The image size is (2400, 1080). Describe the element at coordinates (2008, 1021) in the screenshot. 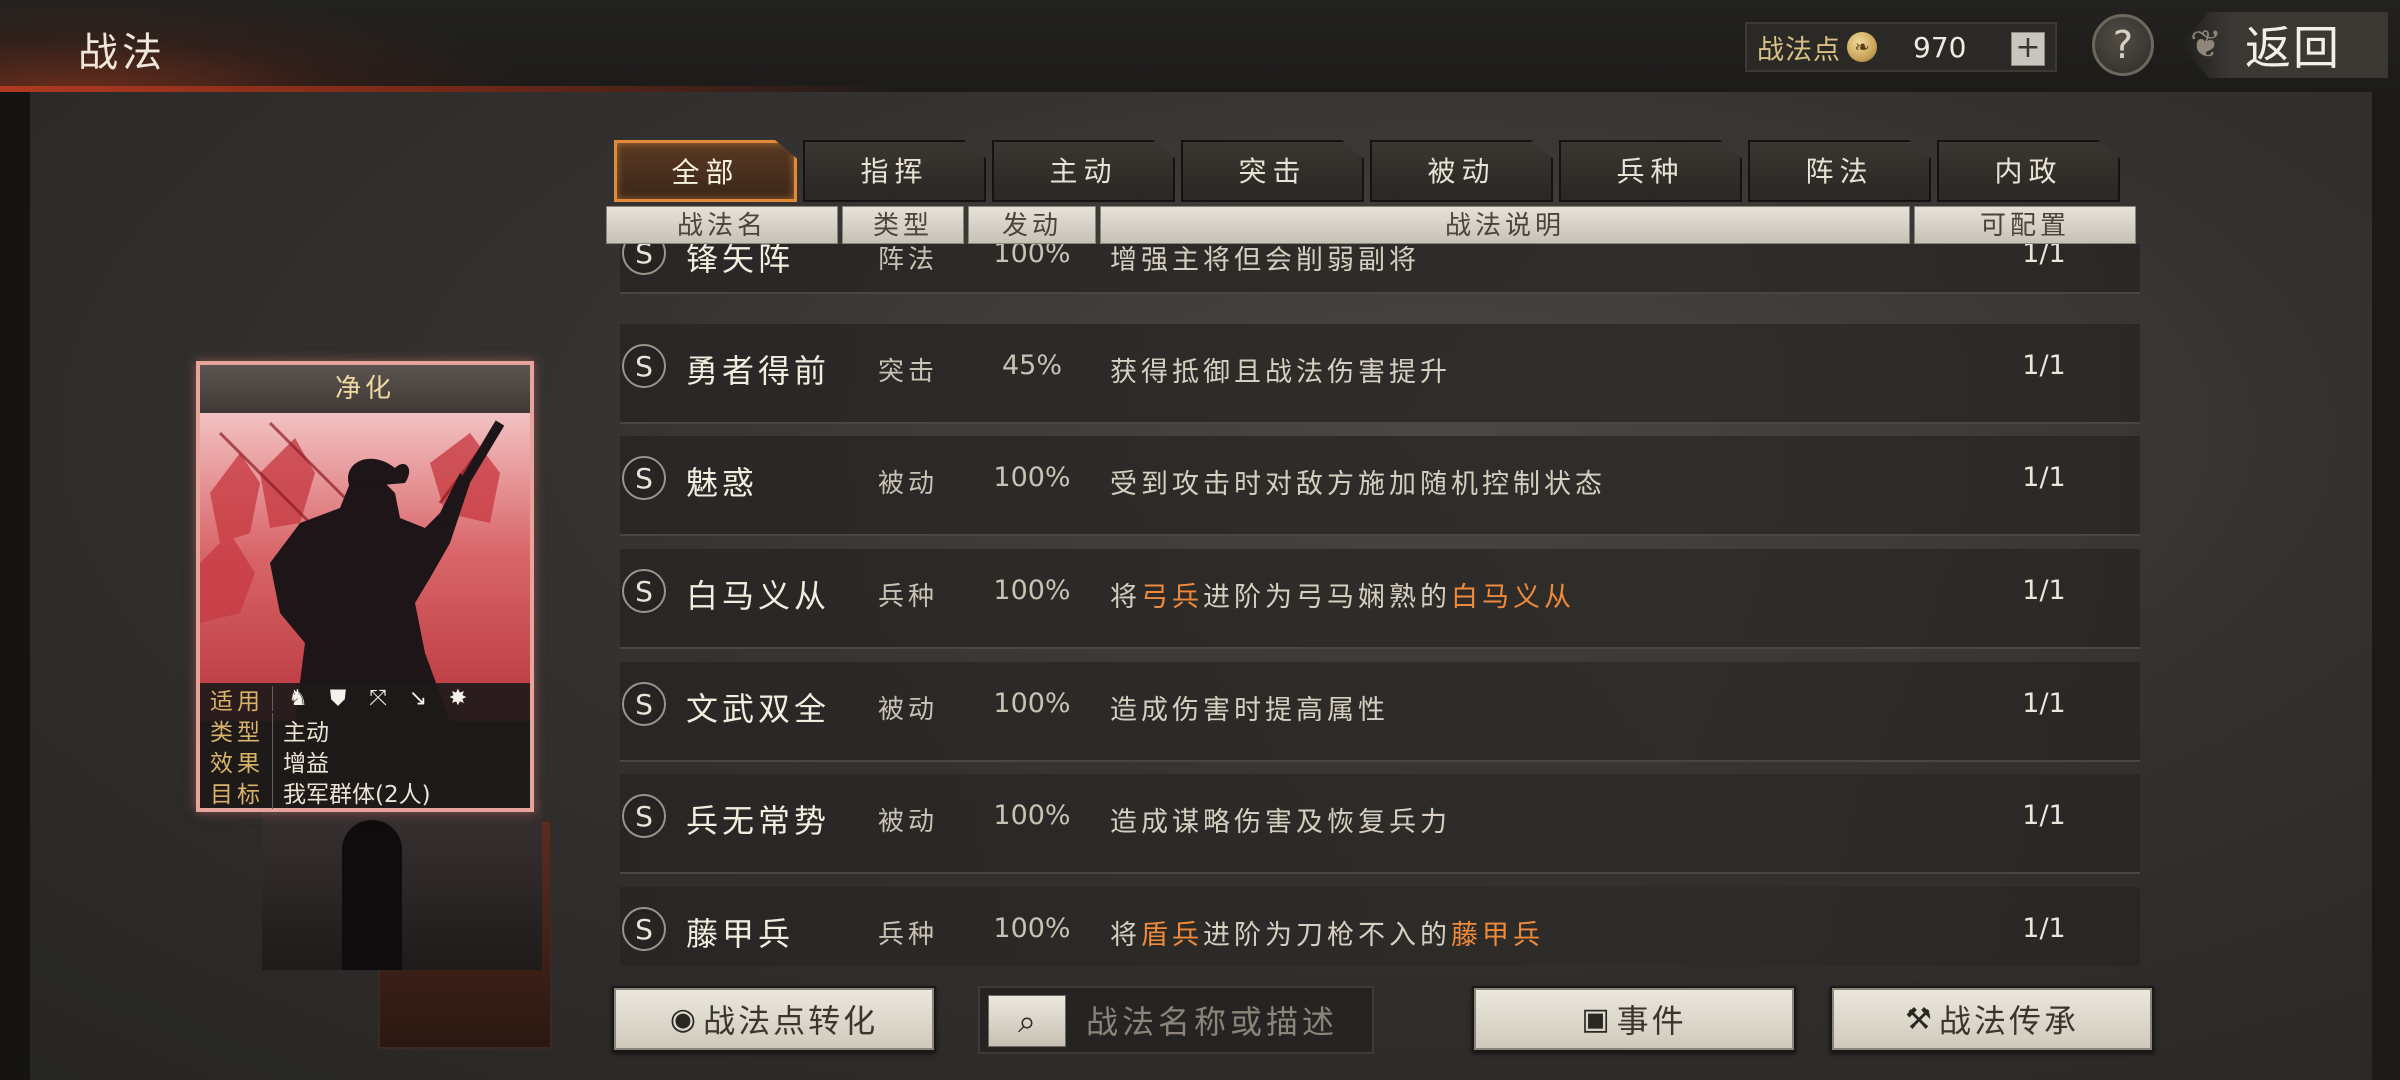

I see `inherit-skill-label: 战法传承` at that location.